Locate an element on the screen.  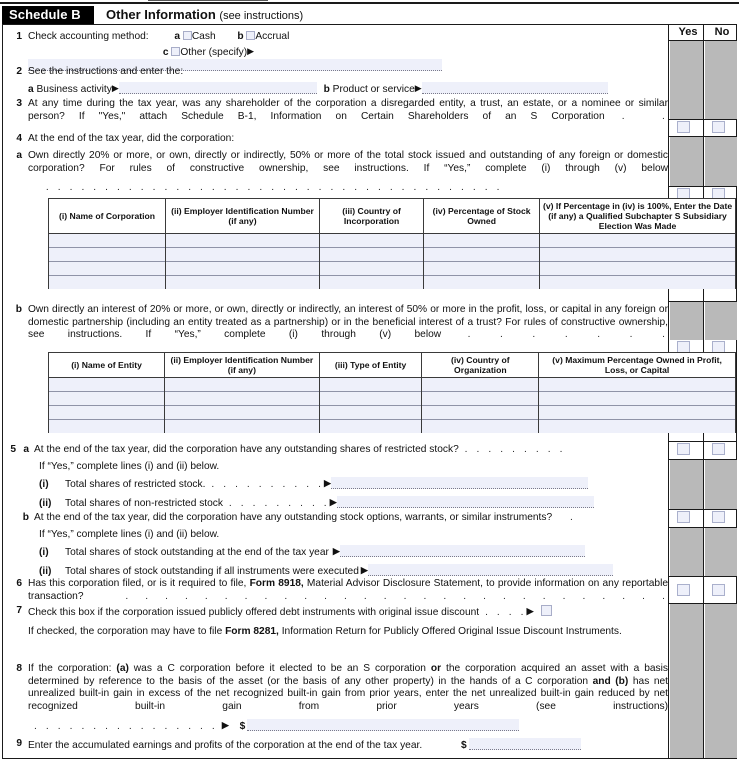
schedule-title: Other Information (see instructions) is located at coordinates (204, 15).